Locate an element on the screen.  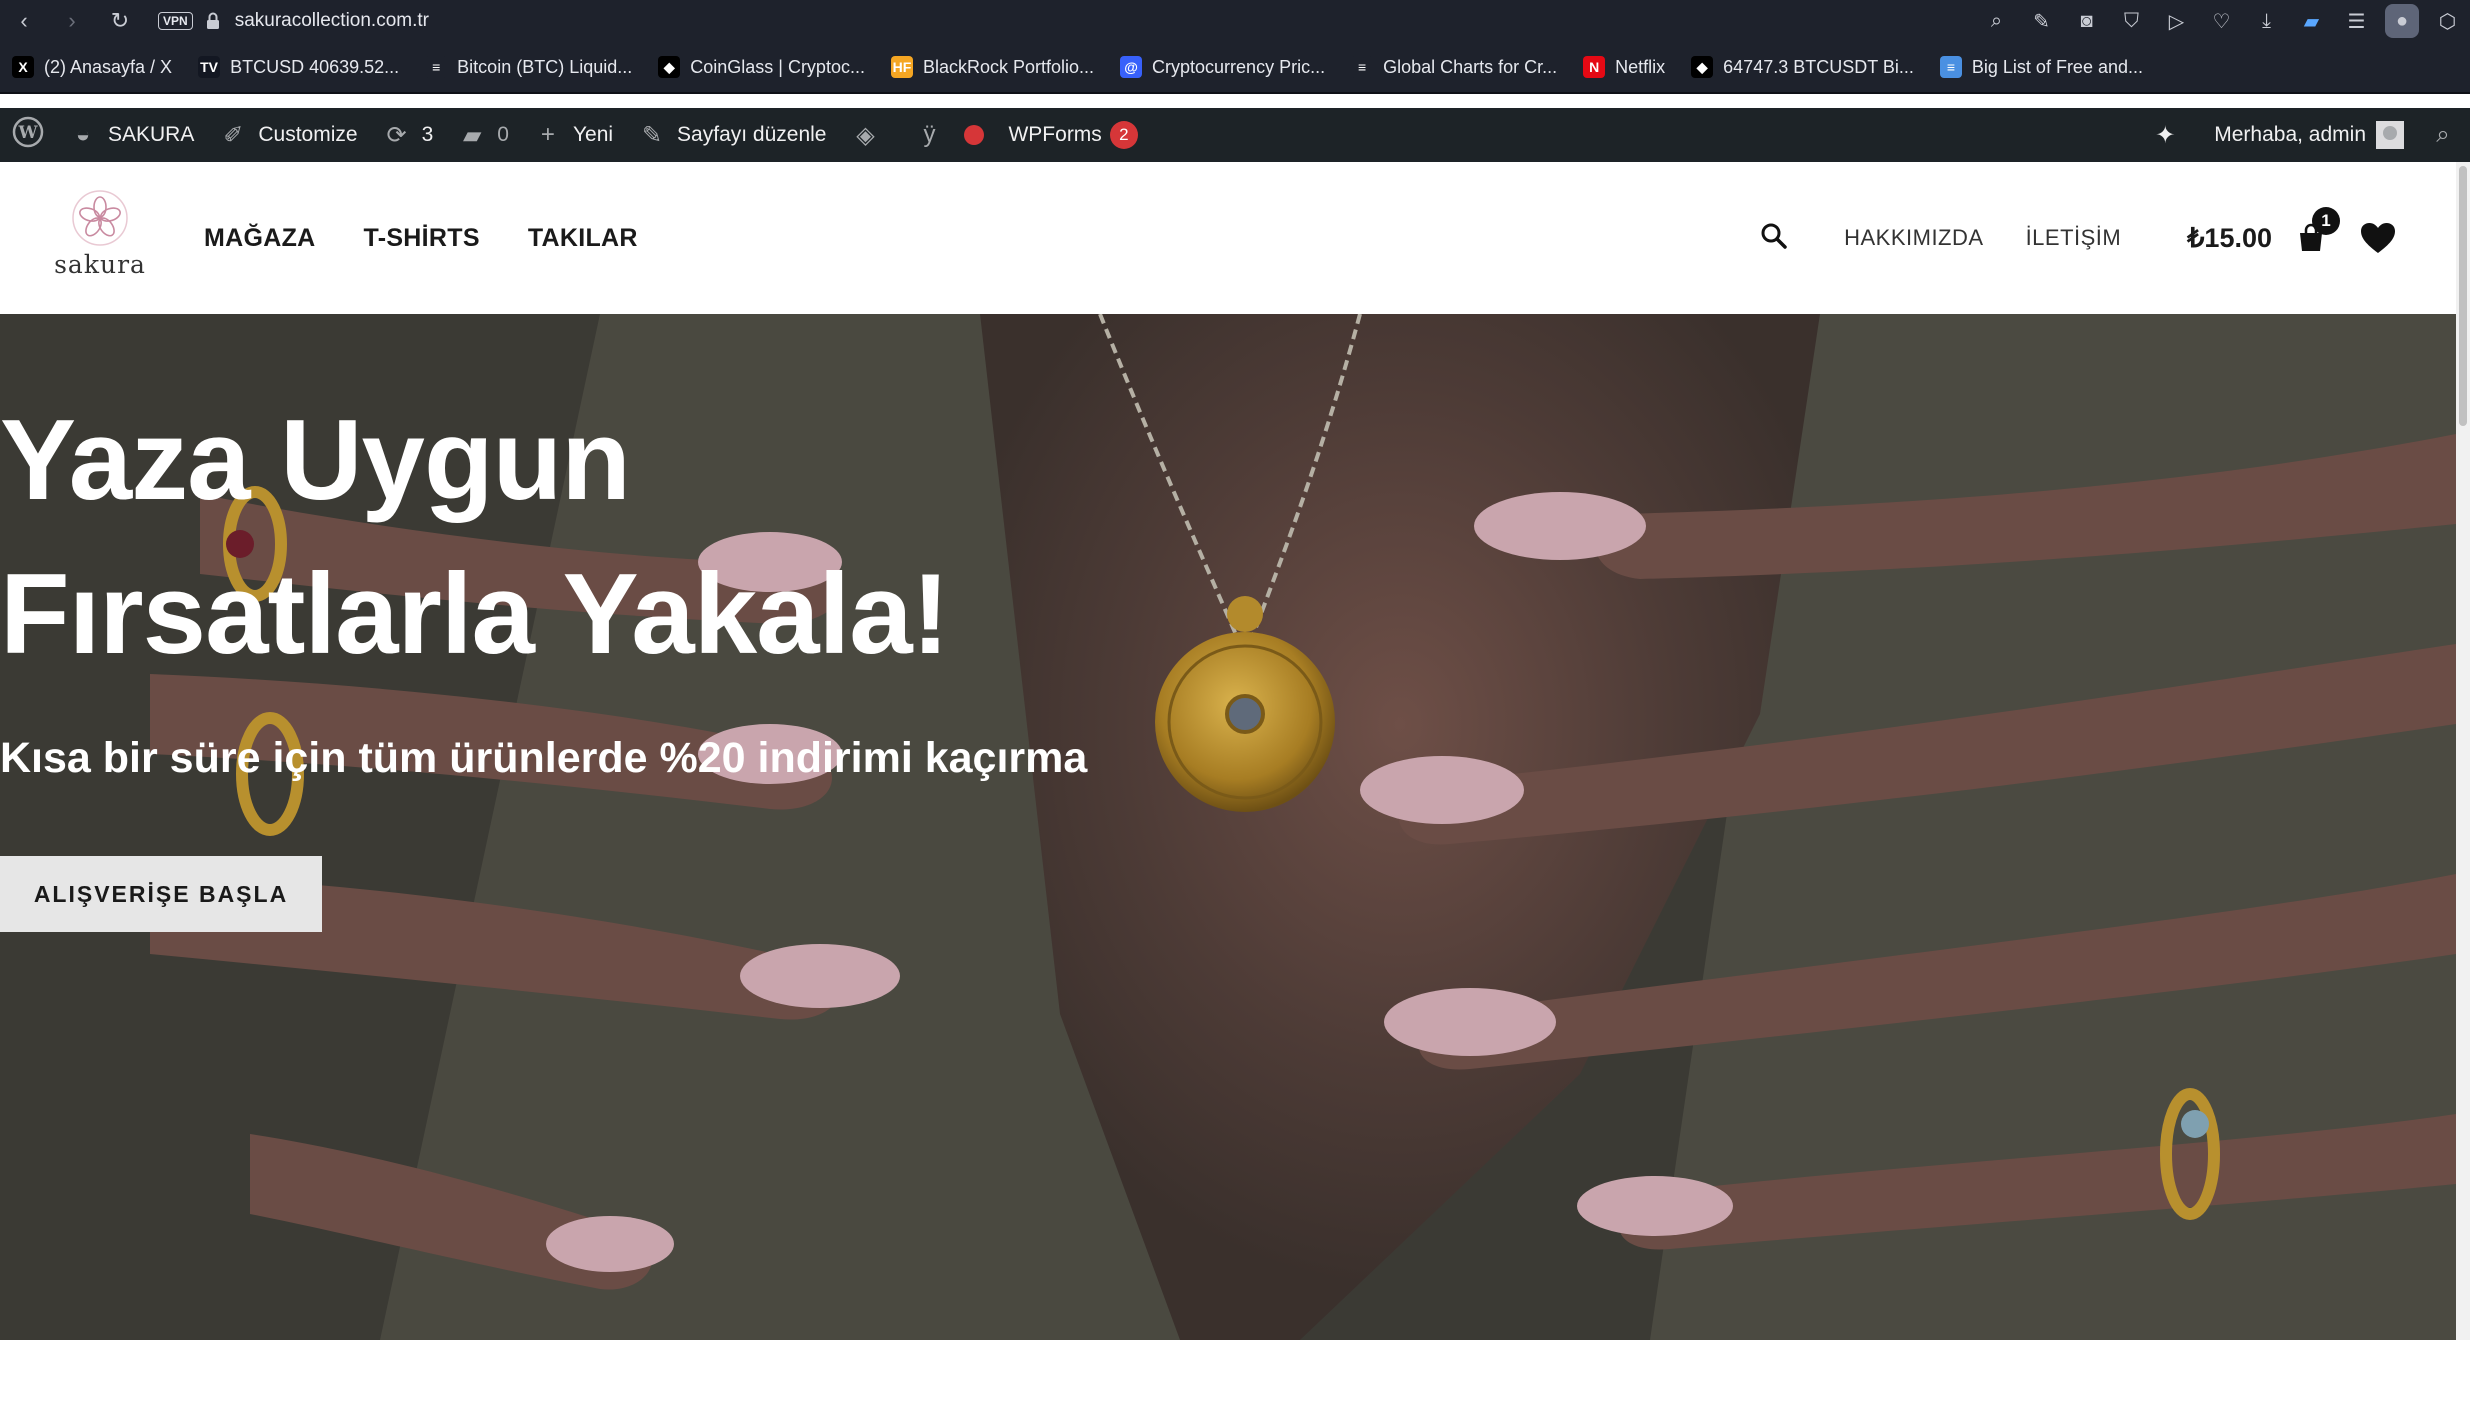
reload-icon: ↻ is located at coordinates (120, 21).